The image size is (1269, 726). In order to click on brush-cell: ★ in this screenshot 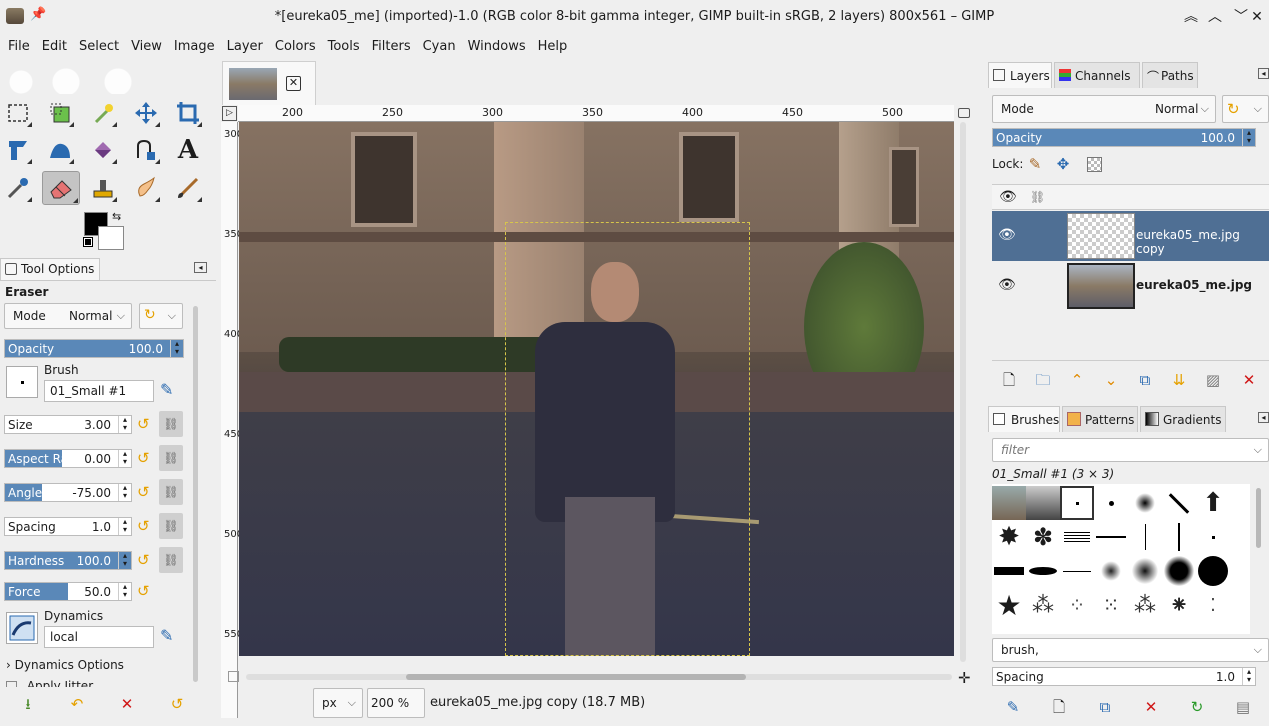, I will do `click(1009, 605)`.